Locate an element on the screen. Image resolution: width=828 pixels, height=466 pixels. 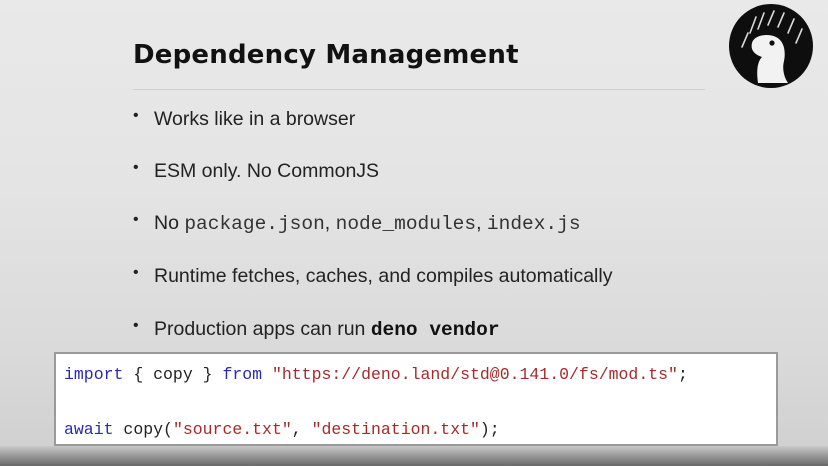
inline-code-index-js: index.js is located at coordinates (533, 224).